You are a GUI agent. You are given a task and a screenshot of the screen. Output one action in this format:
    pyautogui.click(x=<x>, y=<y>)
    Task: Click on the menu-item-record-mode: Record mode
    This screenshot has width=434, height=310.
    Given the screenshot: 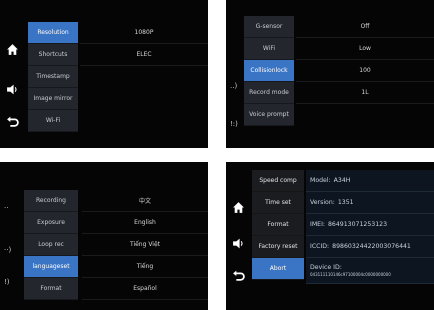 What is the action you would take?
    pyautogui.click(x=269, y=93)
    